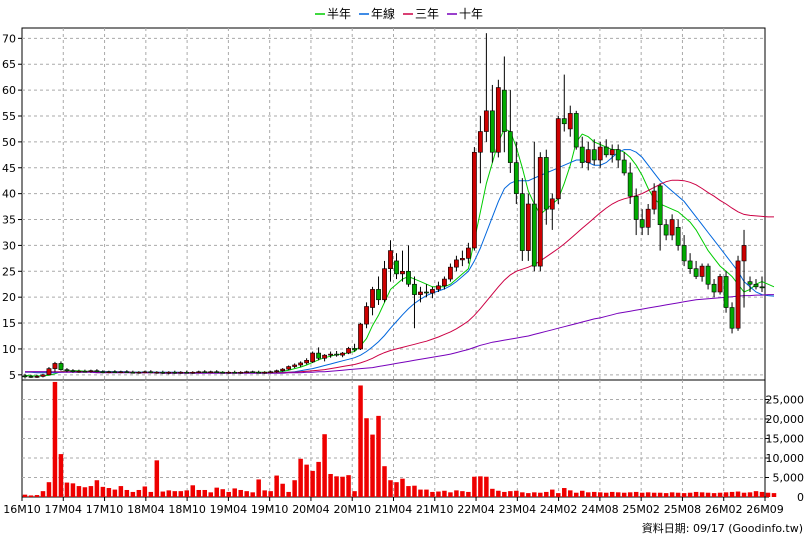  What do you see at coordinates (9, 297) in the screenshot?
I see `price-tick-label: 20` at bounding box center [9, 297].